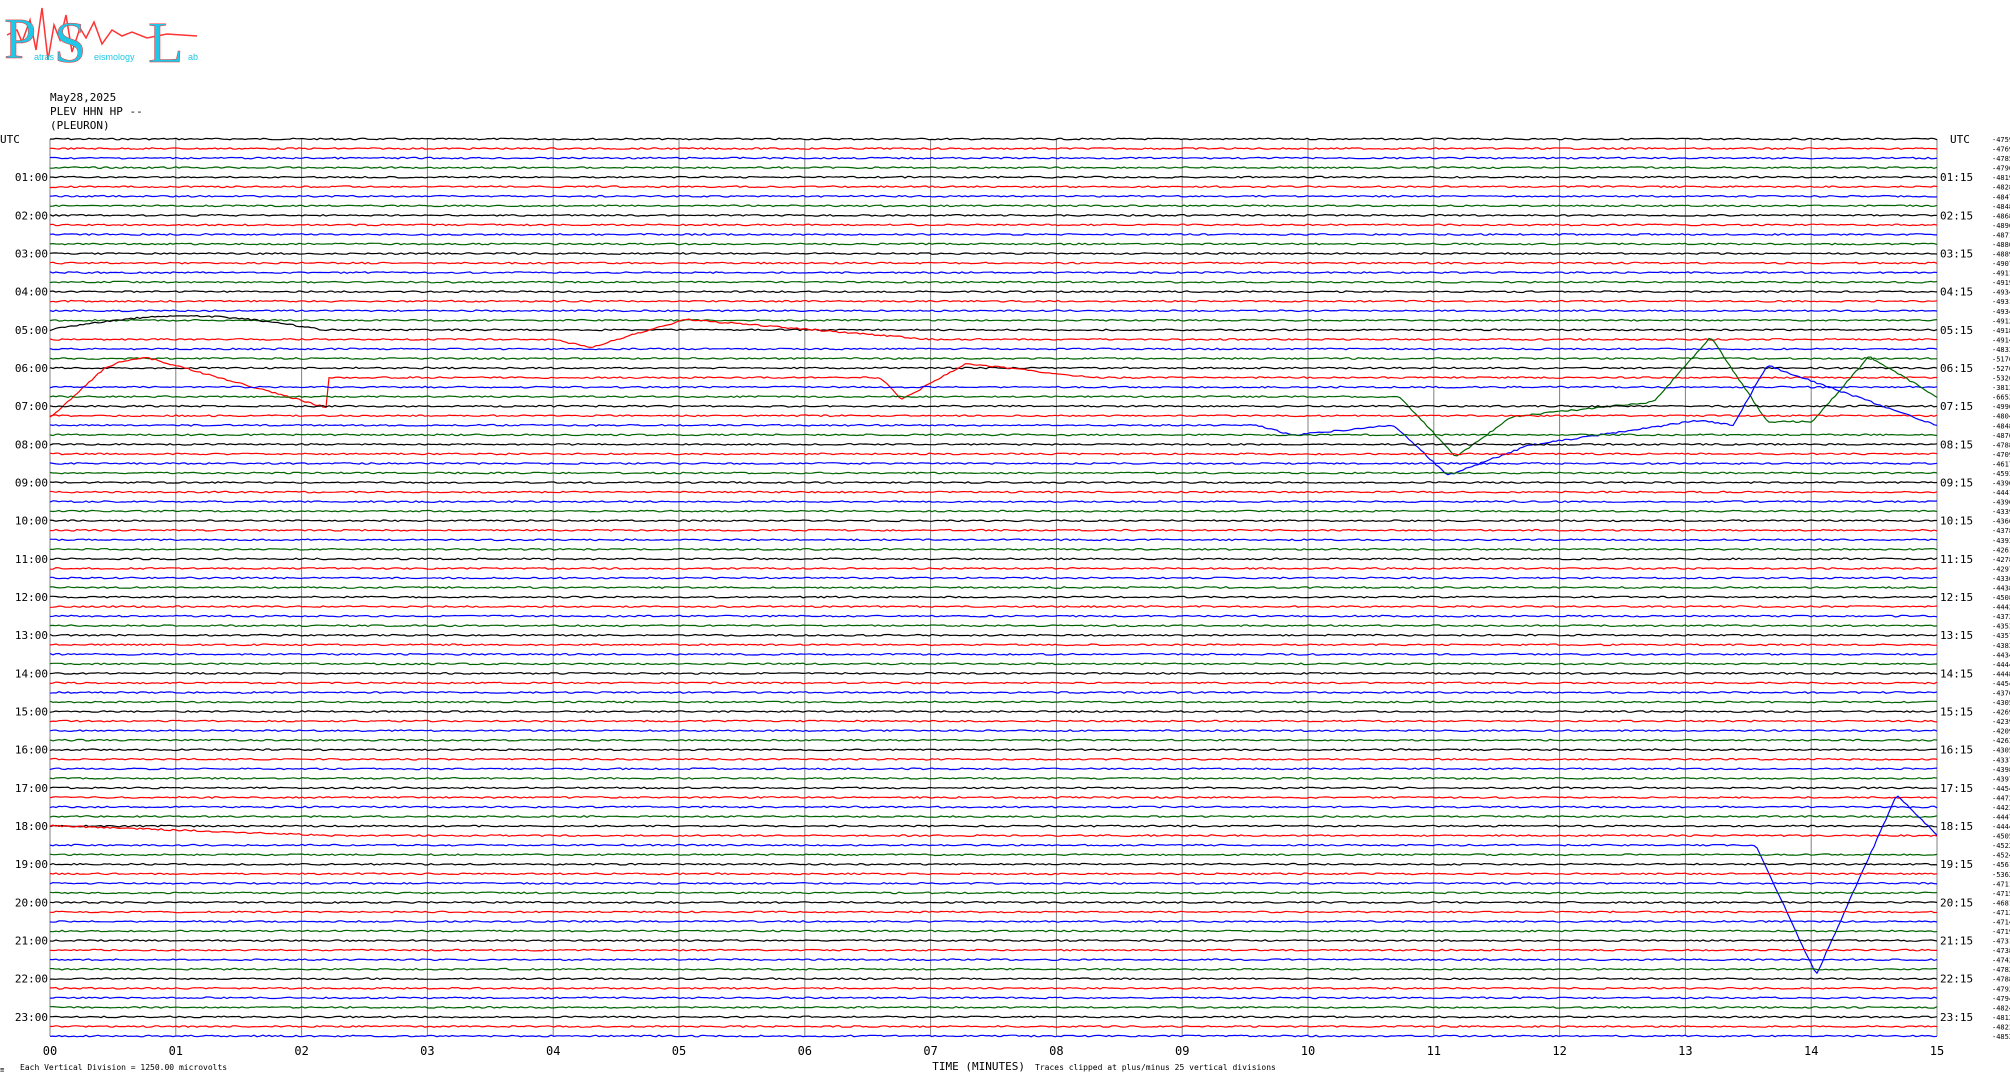  What do you see at coordinates (2001, 989) in the screenshot?
I see `trace-offset-label: -4792` at bounding box center [2001, 989].